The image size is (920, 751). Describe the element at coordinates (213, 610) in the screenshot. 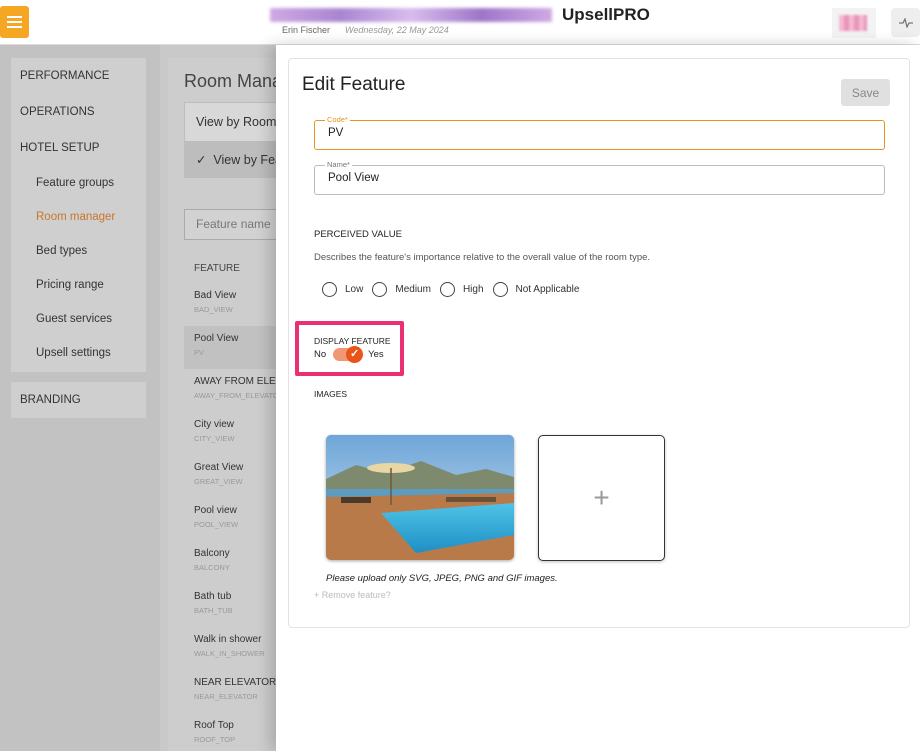

I see `feature-code: BATH_TUB` at that location.